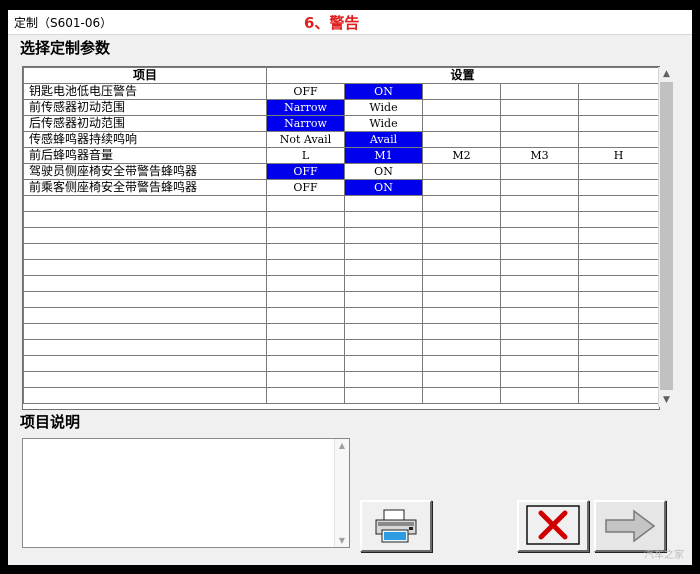 This screenshot has width=700, height=574. What do you see at coordinates (383, 171) in the screenshot?
I see `option-cell: ON` at bounding box center [383, 171].